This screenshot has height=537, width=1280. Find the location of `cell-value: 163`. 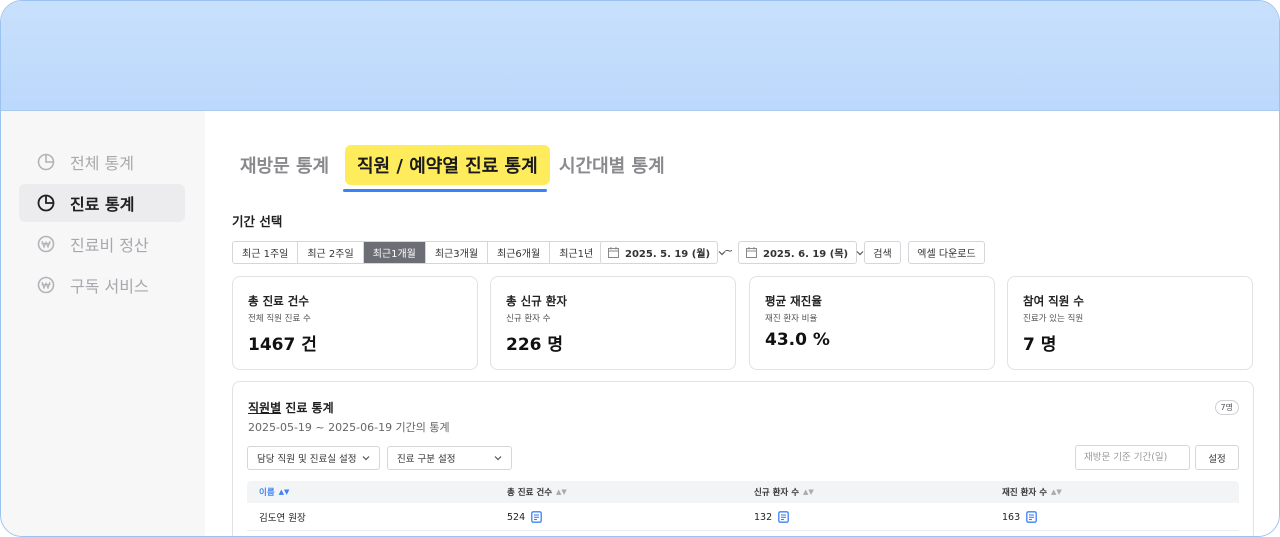

cell-value: 163 is located at coordinates (1011, 517).